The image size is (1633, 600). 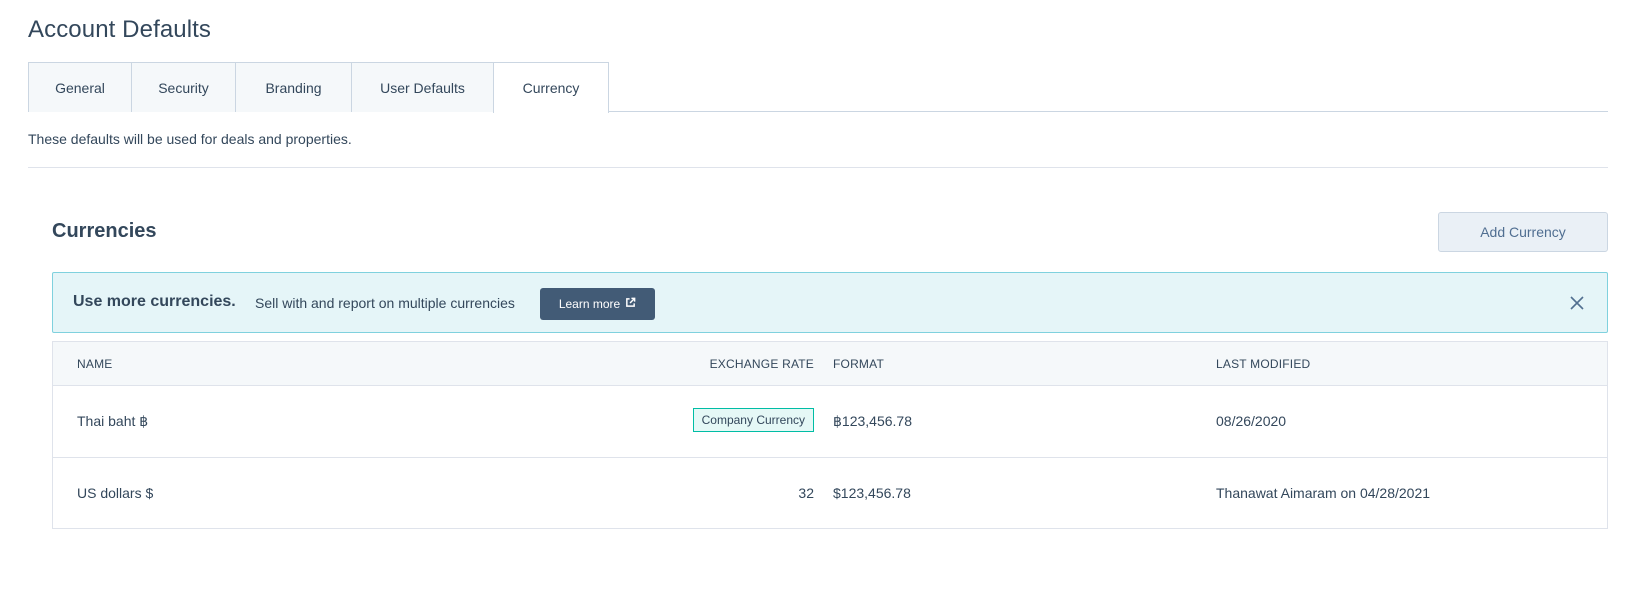 What do you see at coordinates (872, 493) in the screenshot?
I see `currency-format: $123,456.78` at bounding box center [872, 493].